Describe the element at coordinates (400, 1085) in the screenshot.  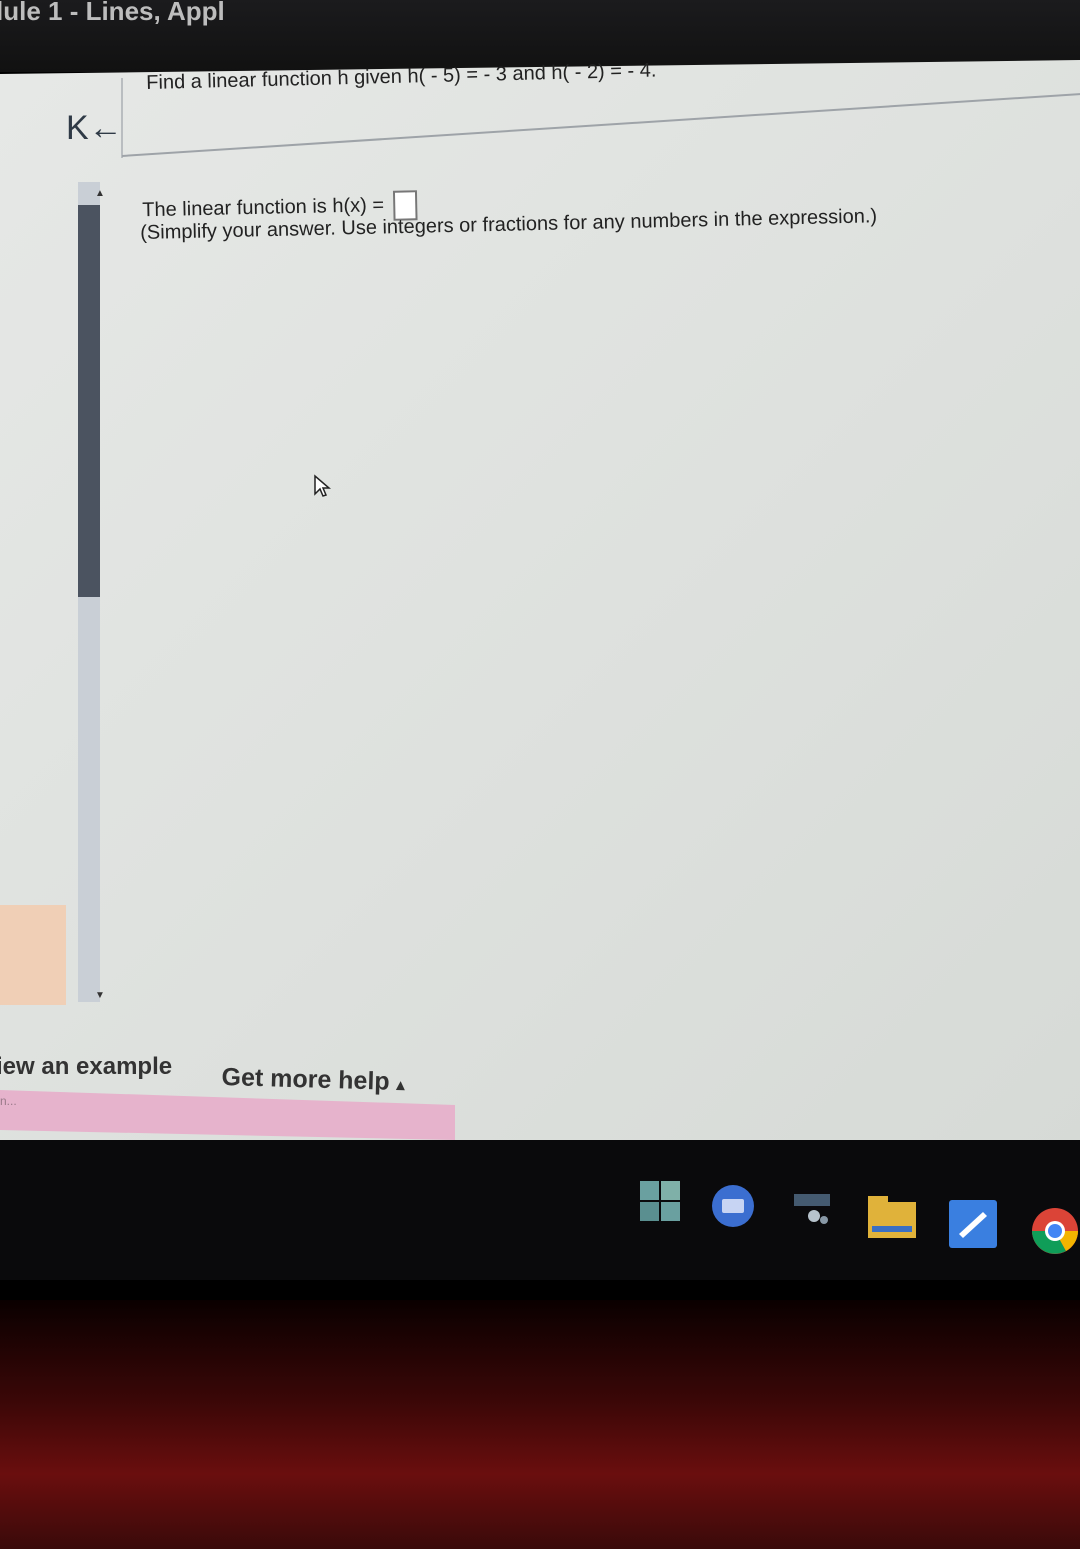
I see `caret-up-icon: ▴` at that location.